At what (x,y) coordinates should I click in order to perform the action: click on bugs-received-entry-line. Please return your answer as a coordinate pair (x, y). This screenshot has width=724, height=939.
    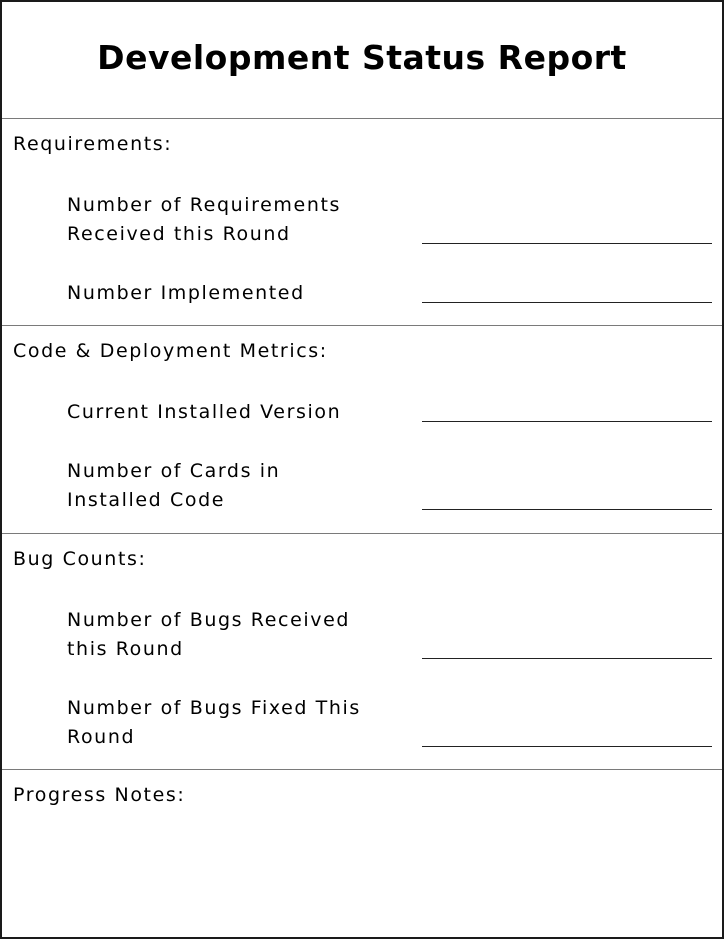
    Looking at the image, I should click on (567, 658).